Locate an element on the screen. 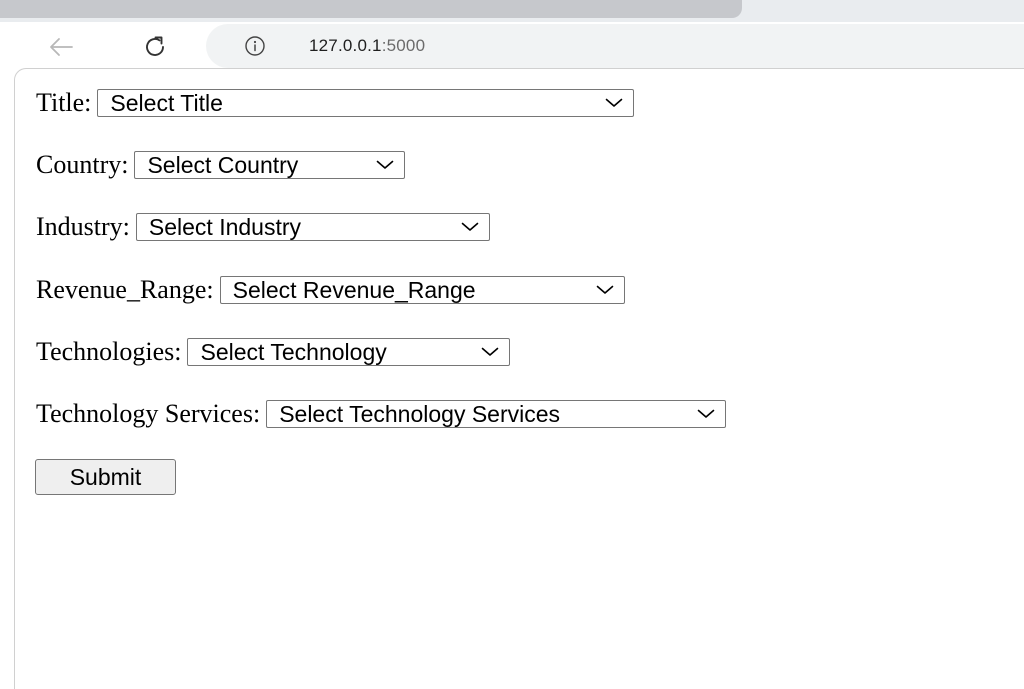 The width and height of the screenshot is (1024, 689). title-select-value: Select Title is located at coordinates (166, 102).